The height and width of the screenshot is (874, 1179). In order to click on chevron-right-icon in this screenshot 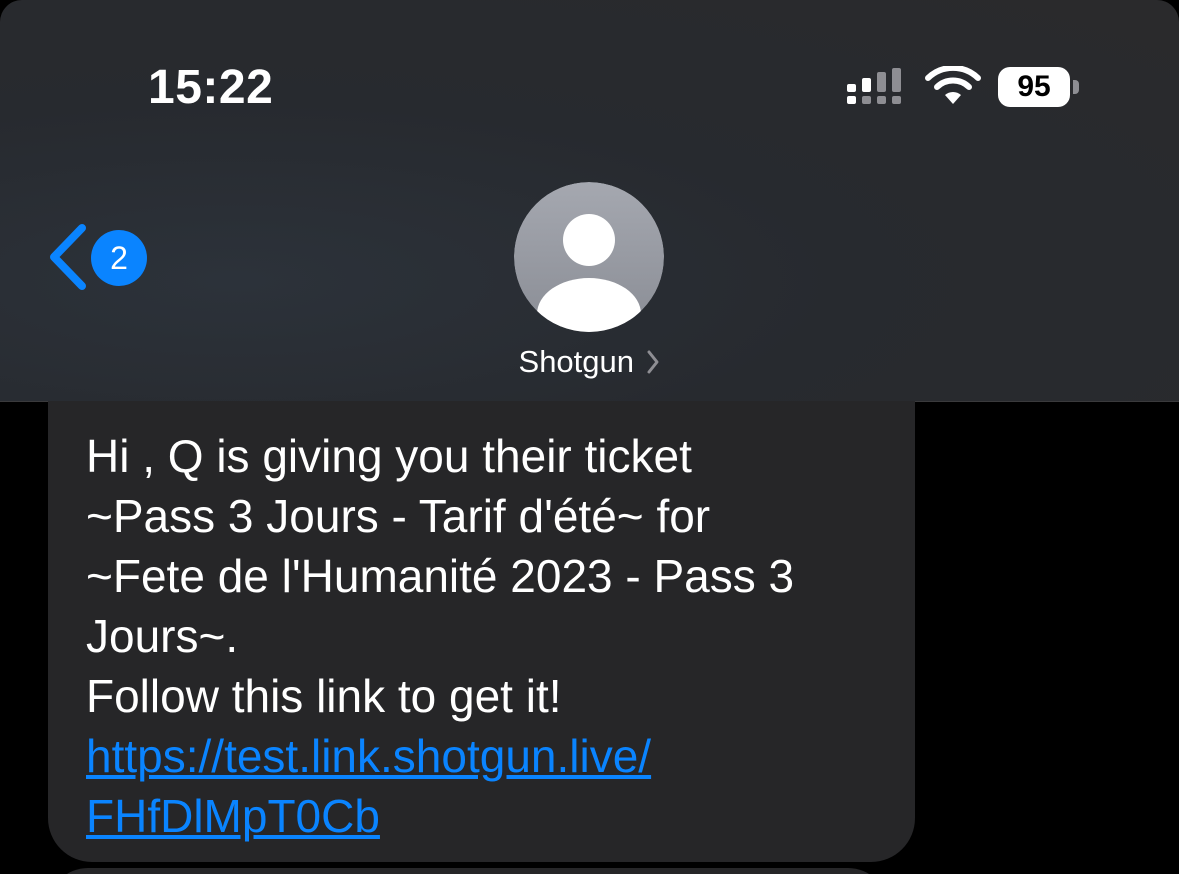, I will do `click(653, 362)`.